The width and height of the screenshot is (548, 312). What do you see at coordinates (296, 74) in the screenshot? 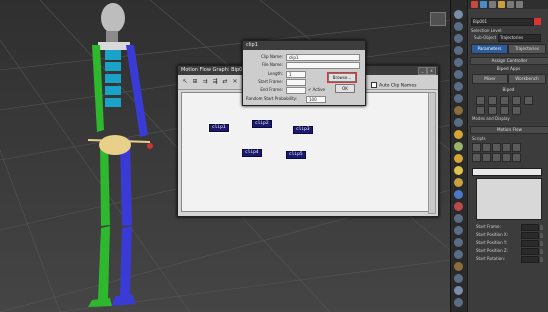
I see `length-field: 1` at bounding box center [296, 74].